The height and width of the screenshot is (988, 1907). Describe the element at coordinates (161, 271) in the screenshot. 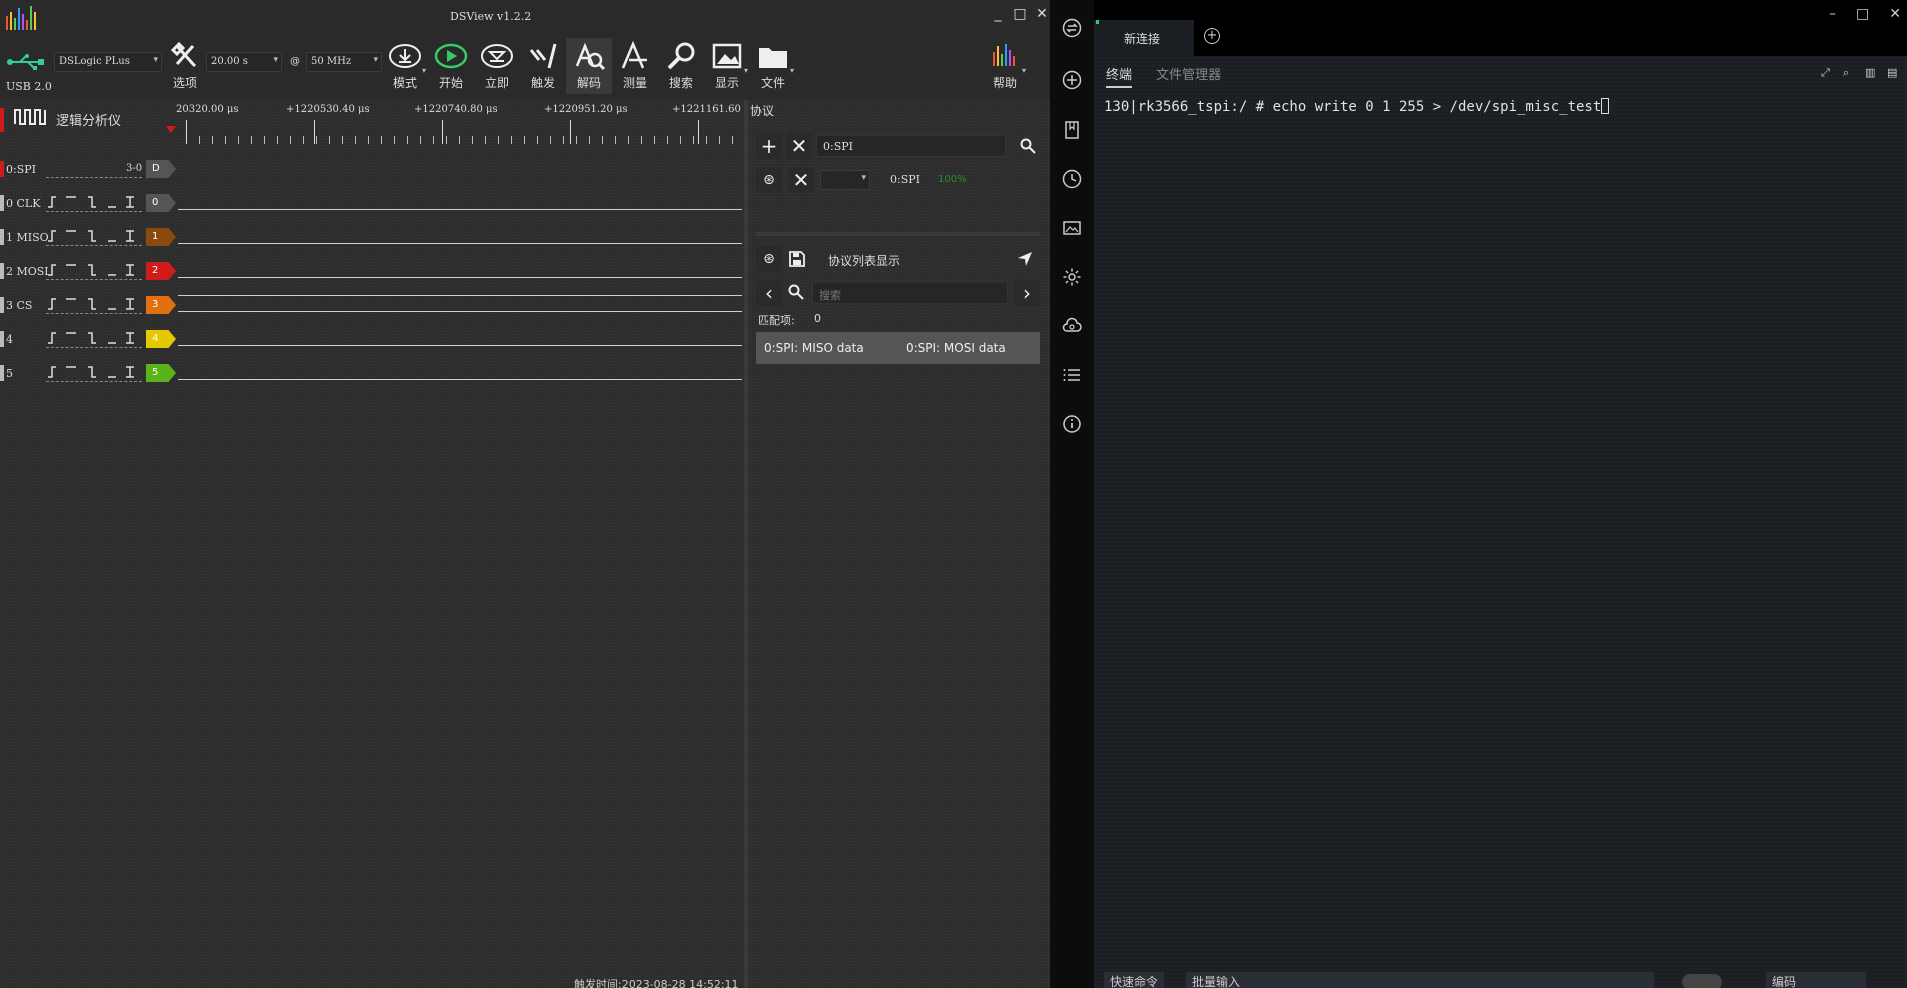

I see `channel-tag: 2` at that location.